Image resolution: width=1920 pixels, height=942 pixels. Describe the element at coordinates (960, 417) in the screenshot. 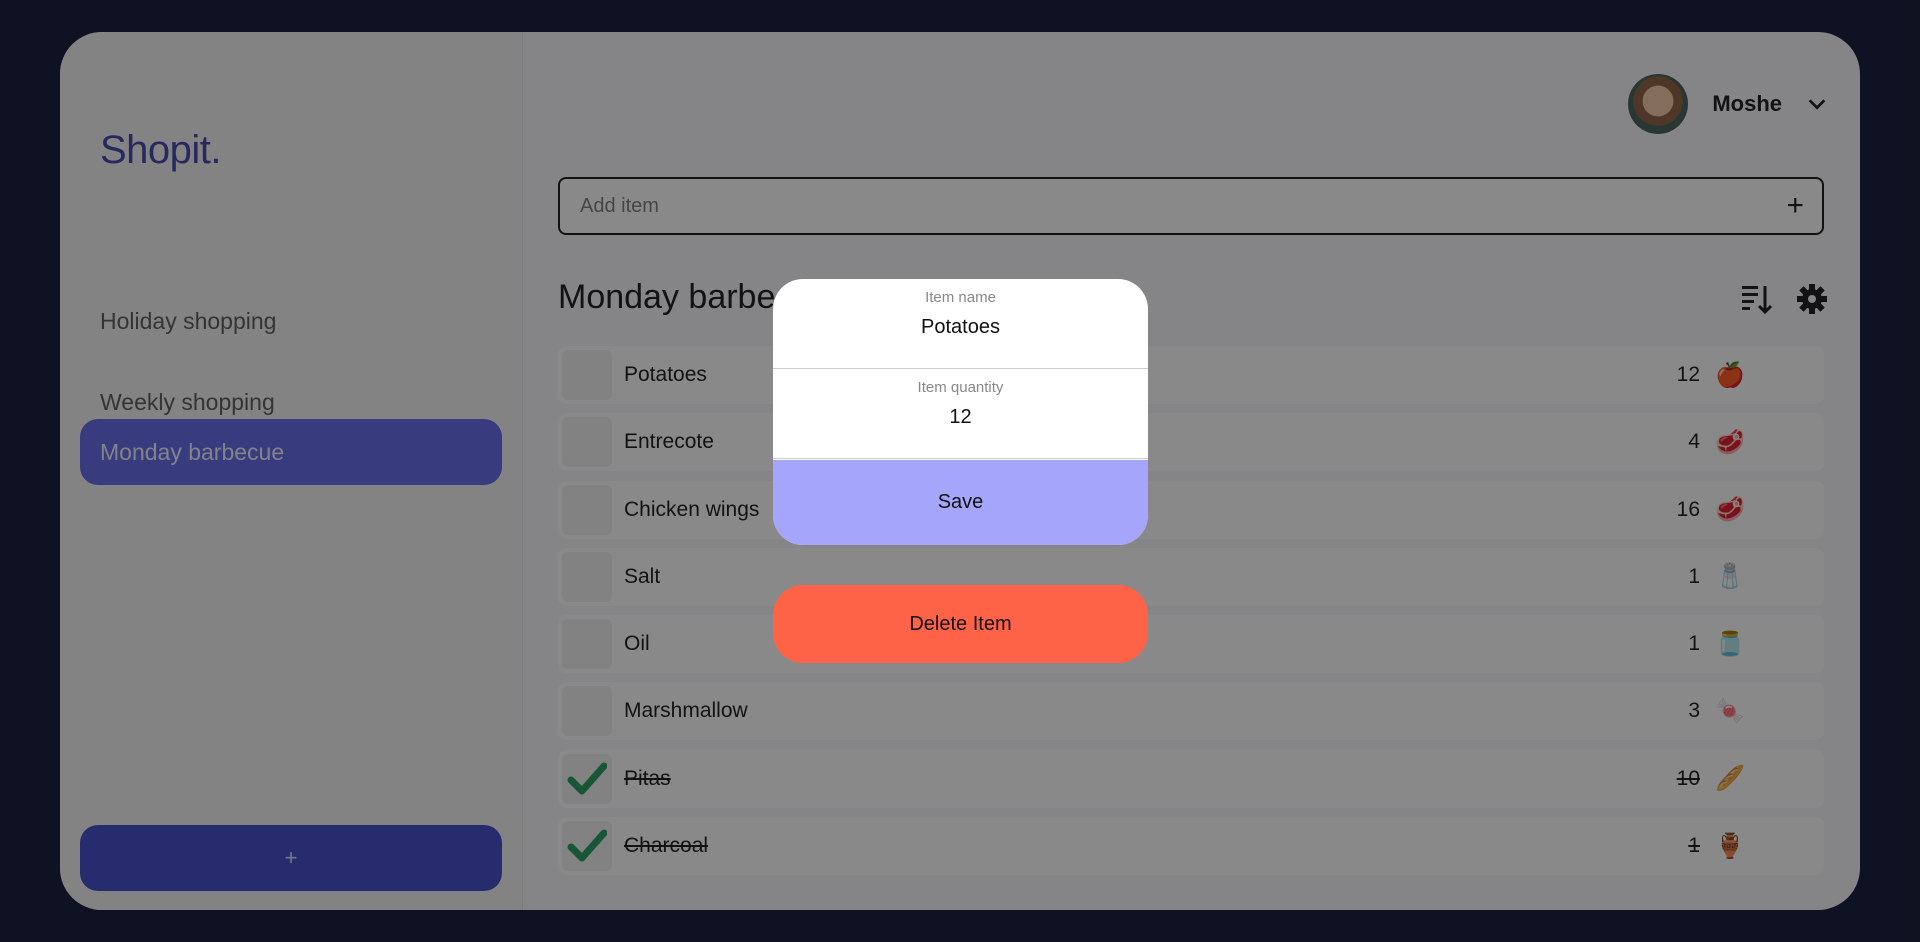

I see `item-quantity-value: 12` at that location.